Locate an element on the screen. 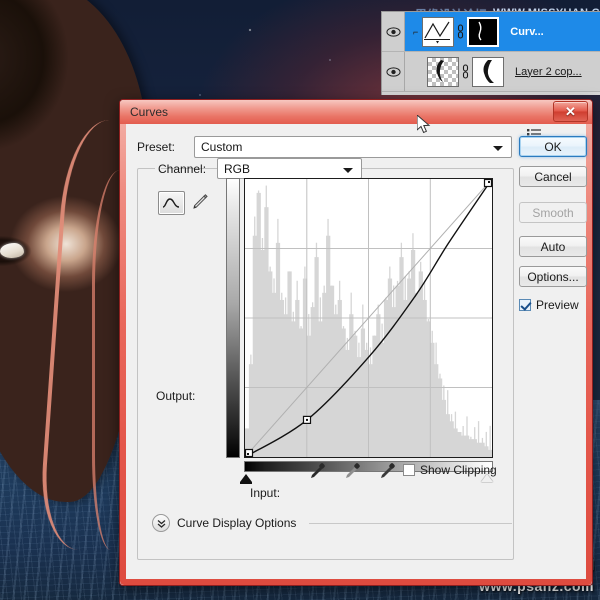 Image resolution: width=600 pixels, height=600 pixels. pencil-draw-tool-button is located at coordinates (200, 202).